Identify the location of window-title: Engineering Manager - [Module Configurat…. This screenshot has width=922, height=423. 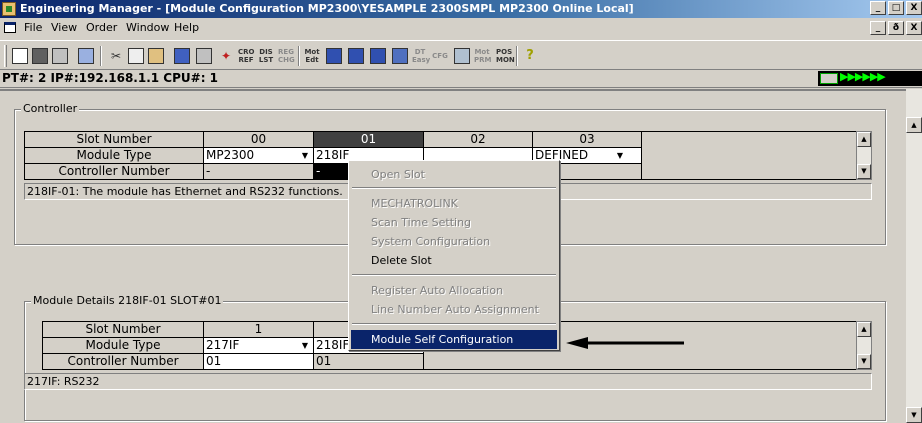
(327, 8).